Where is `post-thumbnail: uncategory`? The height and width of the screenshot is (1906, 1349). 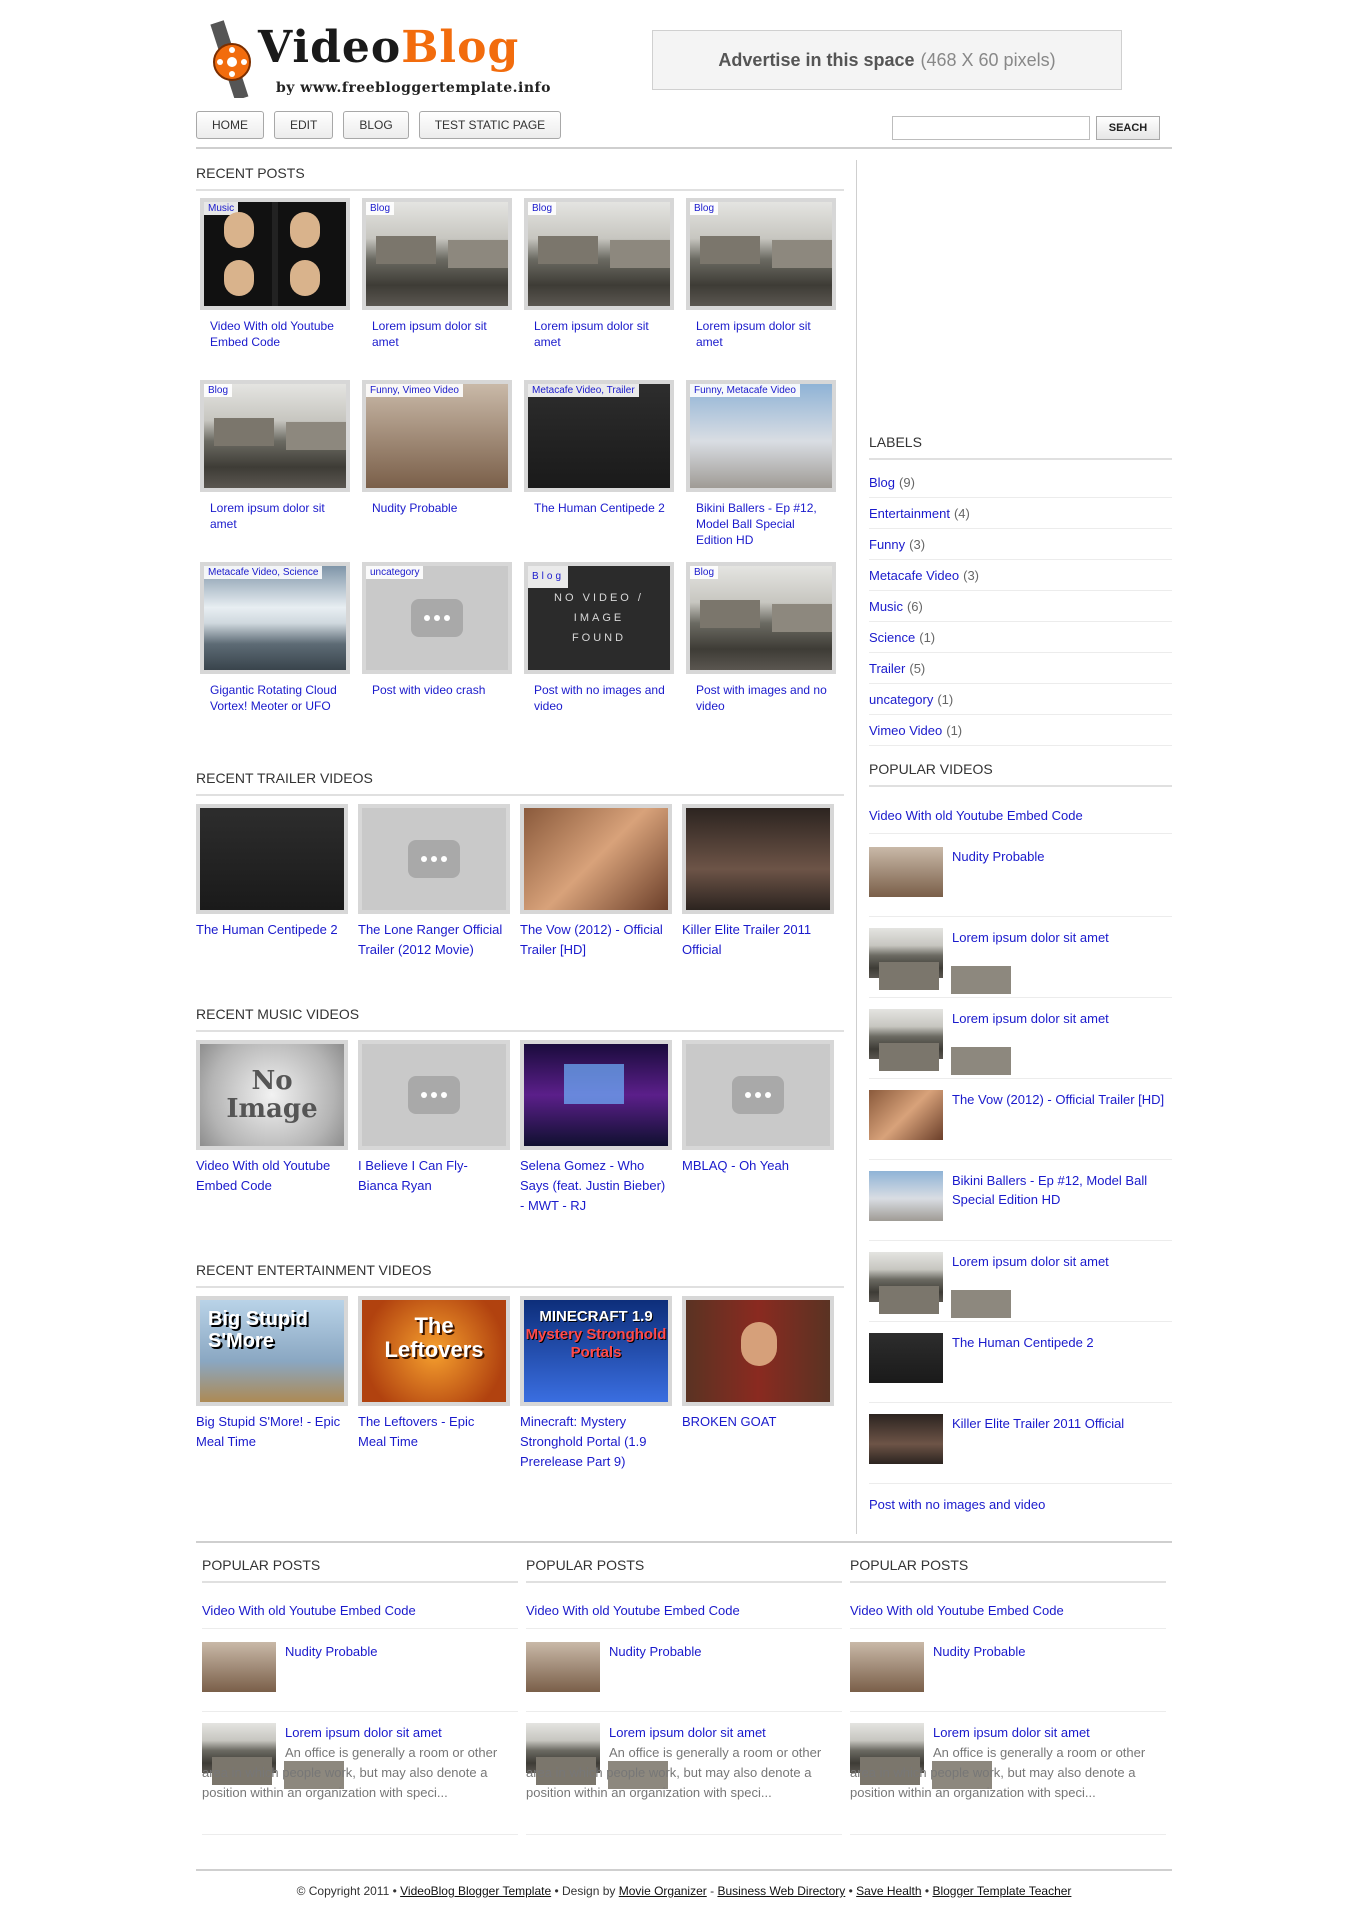
post-thumbnail: uncategory is located at coordinates (437, 618).